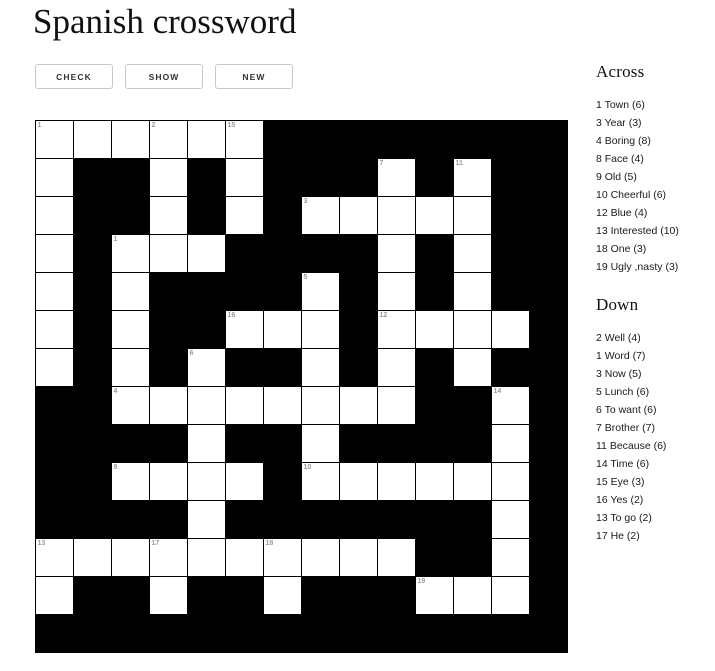  Describe the element at coordinates (655, 374) in the screenshot. I see `clue-item: 3 Now (5)` at that location.